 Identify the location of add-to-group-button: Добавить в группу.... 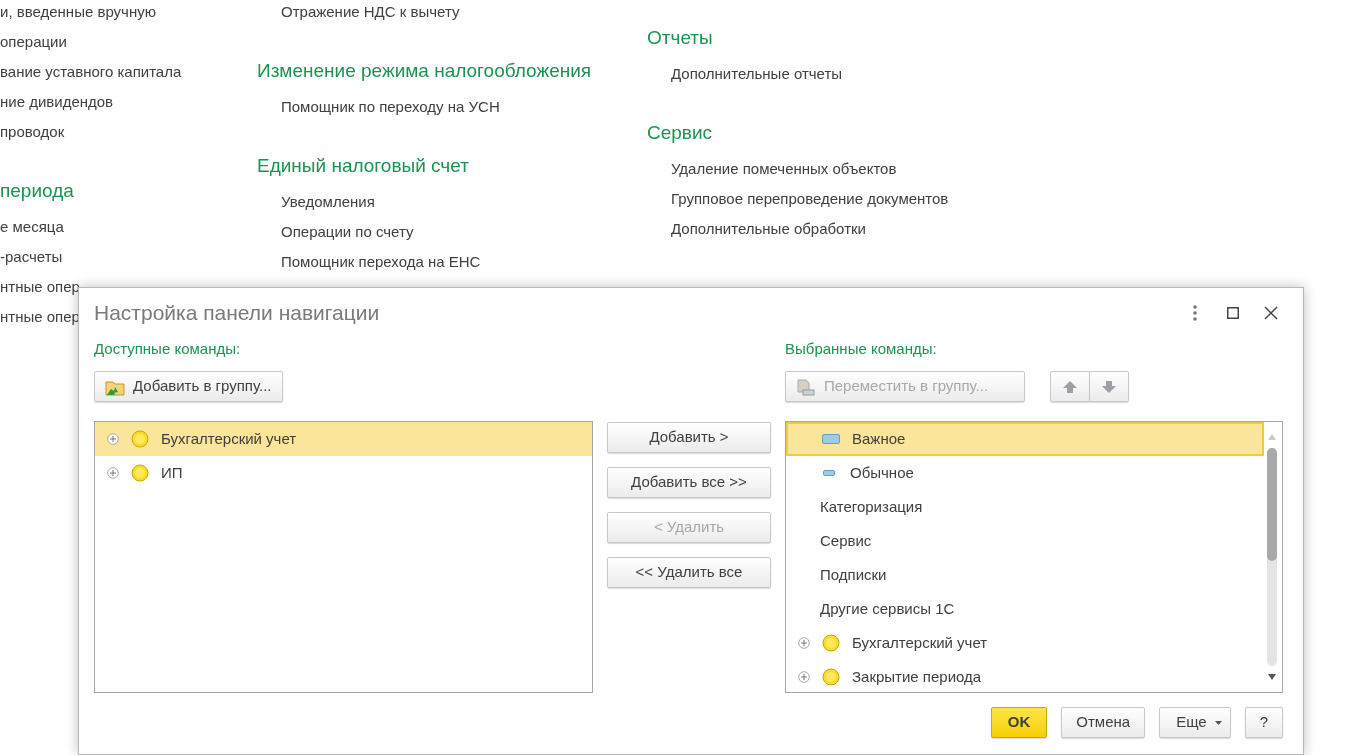
(188, 386).